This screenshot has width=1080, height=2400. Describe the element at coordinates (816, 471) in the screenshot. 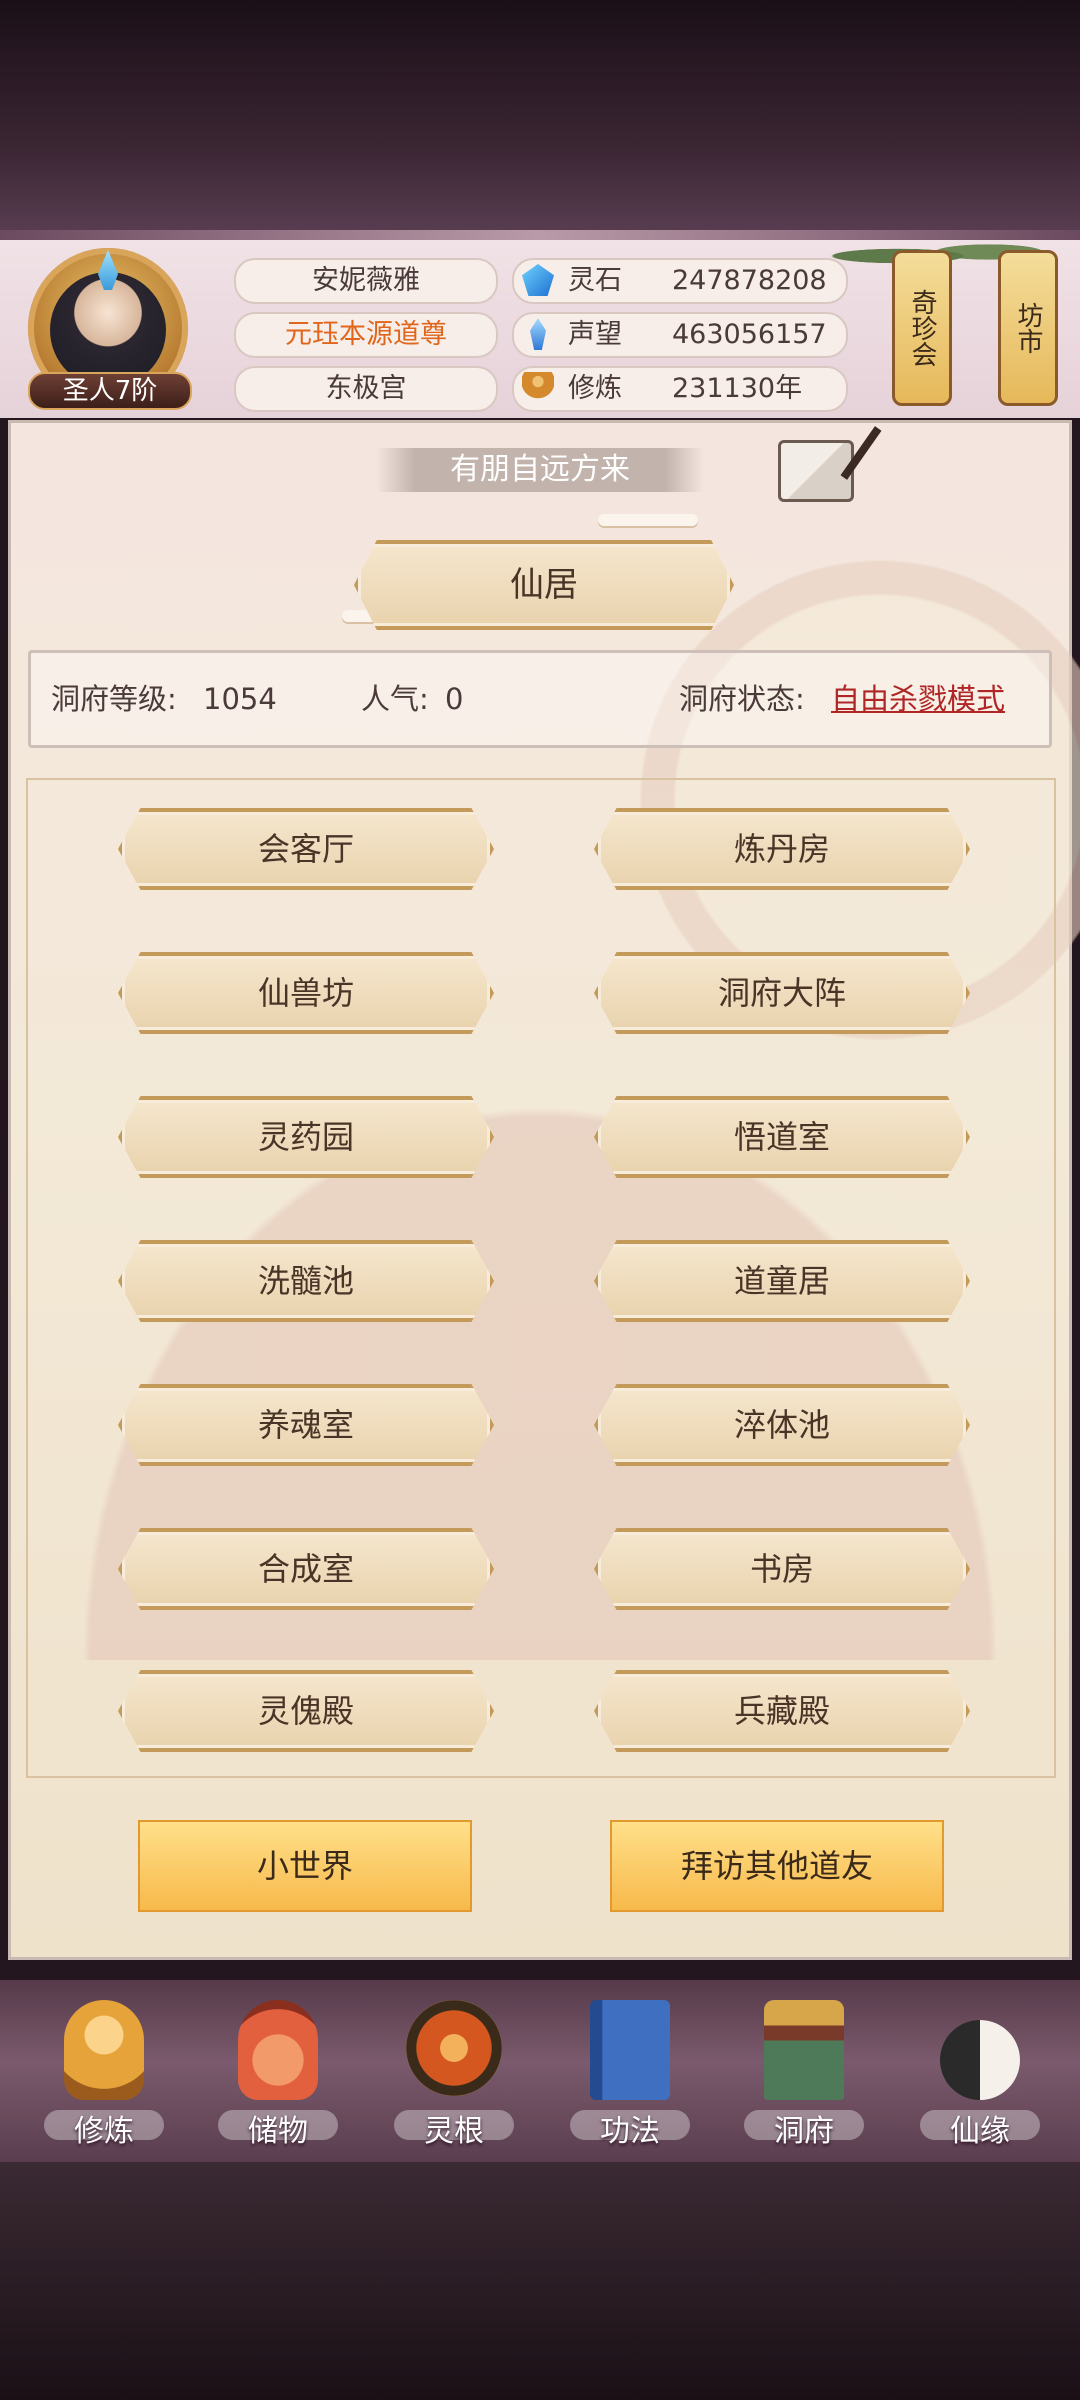

I see `guide-book-icon` at that location.